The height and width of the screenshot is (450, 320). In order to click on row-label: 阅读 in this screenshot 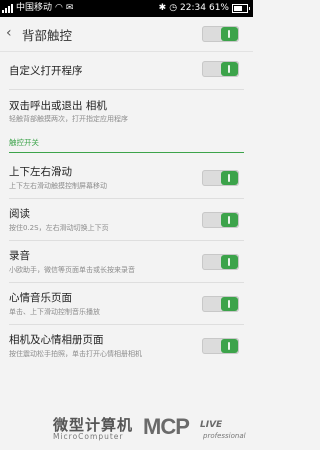, I will do `click(19, 214)`.